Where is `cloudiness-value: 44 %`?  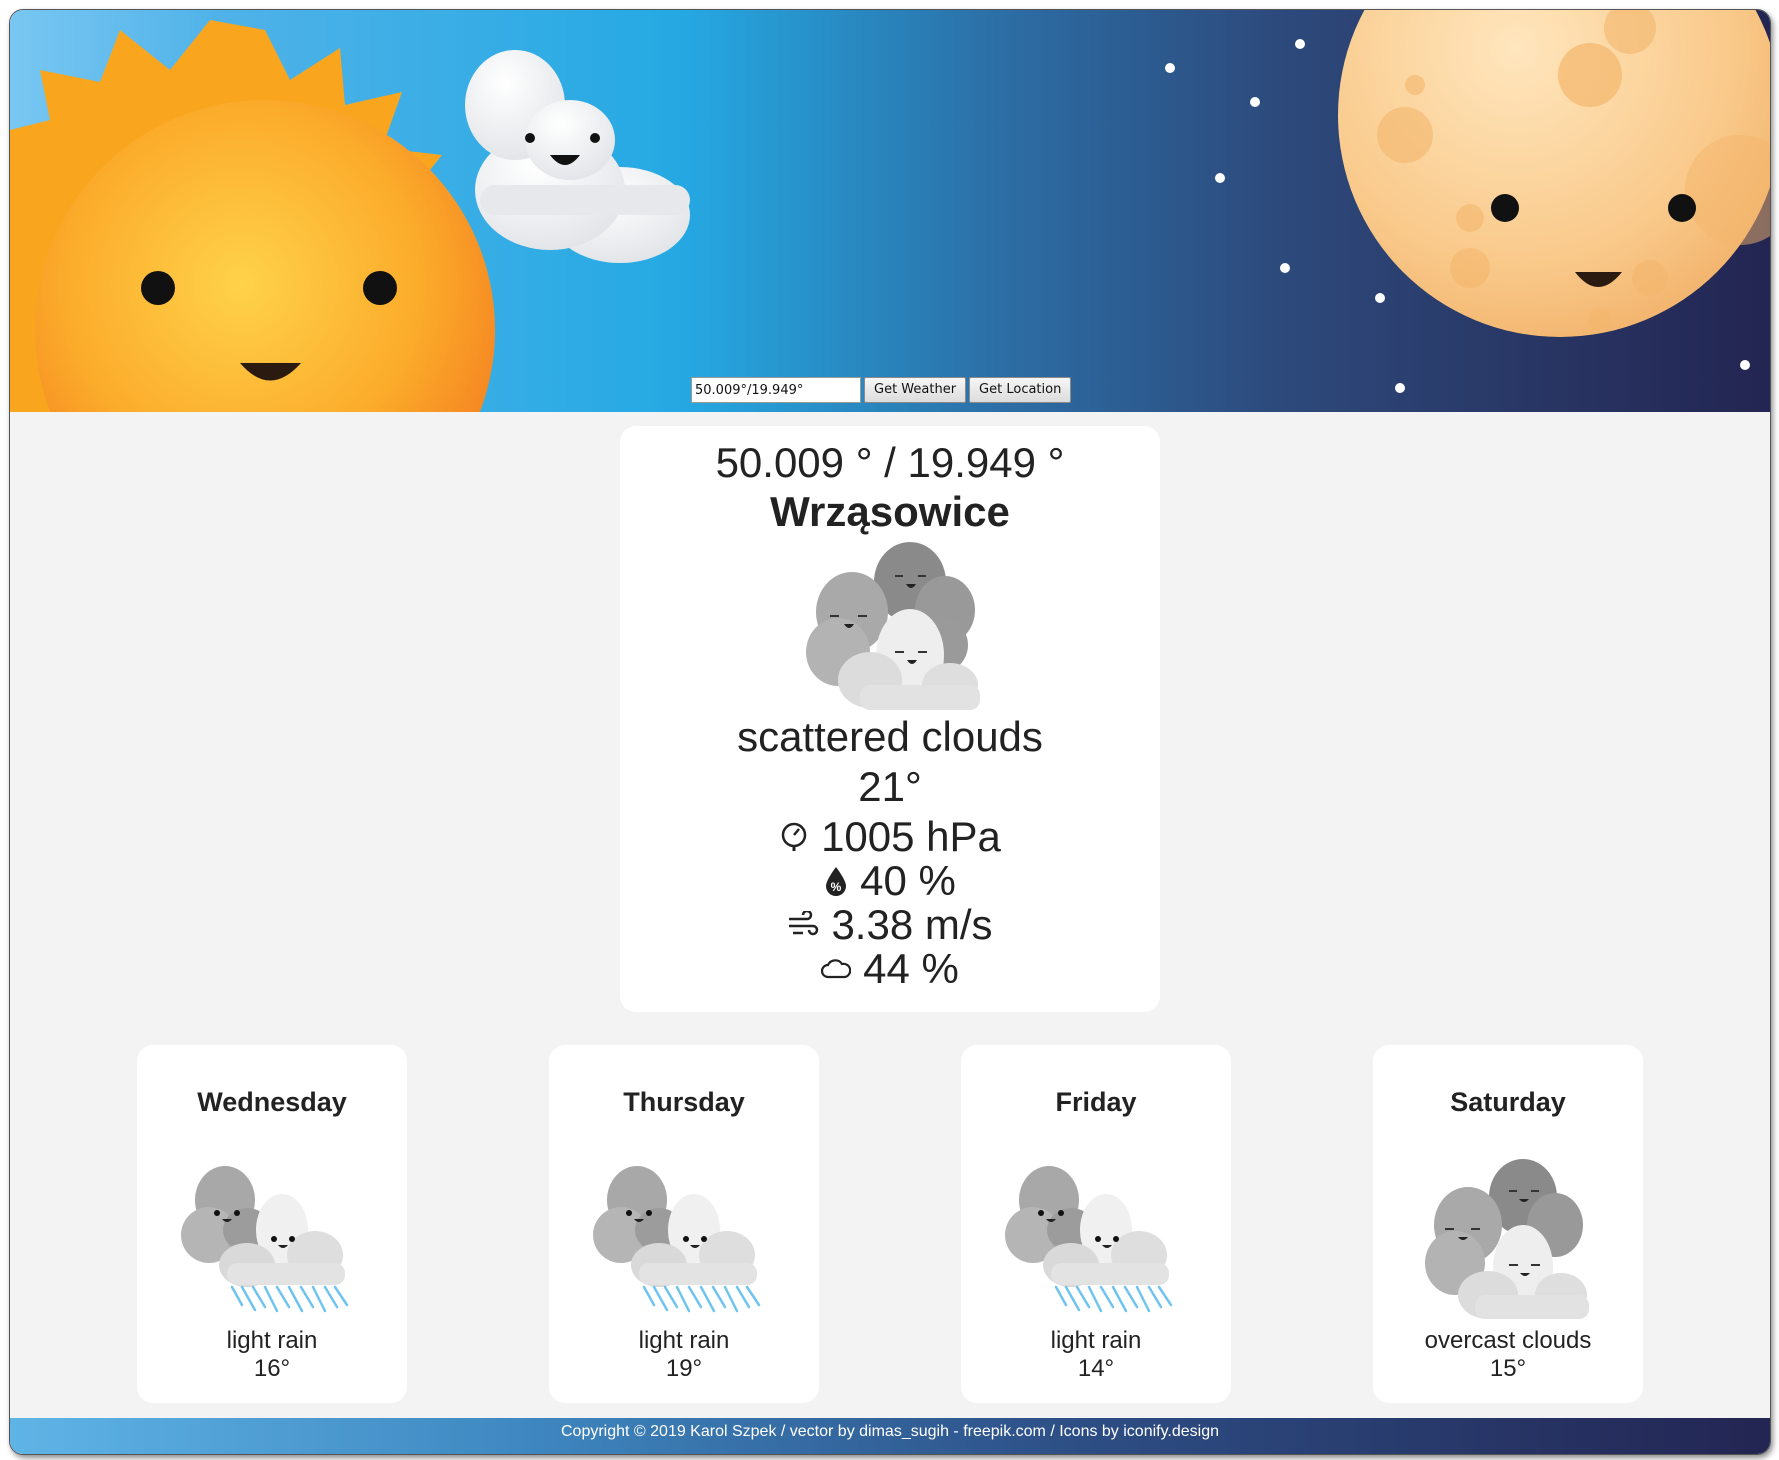 cloudiness-value: 44 % is located at coordinates (911, 968).